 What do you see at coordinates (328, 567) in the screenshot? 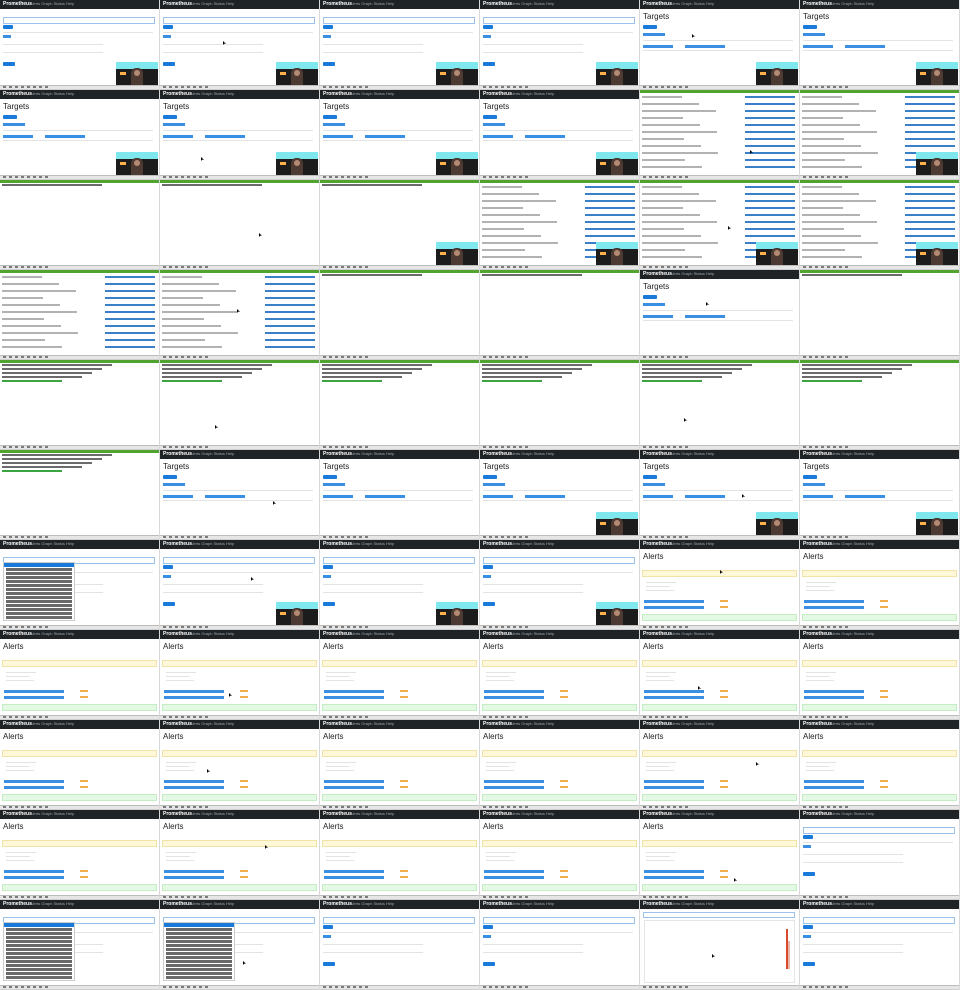
I see `execute-button` at bounding box center [328, 567].